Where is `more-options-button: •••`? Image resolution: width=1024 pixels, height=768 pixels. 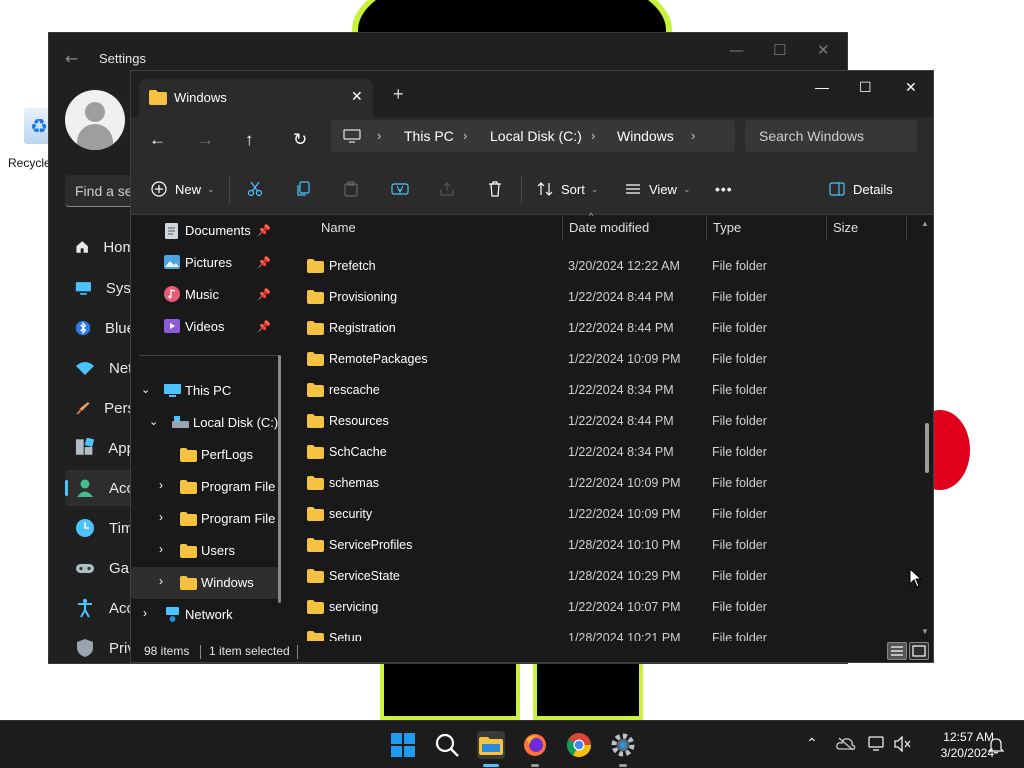
more-options-button: ••• is located at coordinates (724, 189).